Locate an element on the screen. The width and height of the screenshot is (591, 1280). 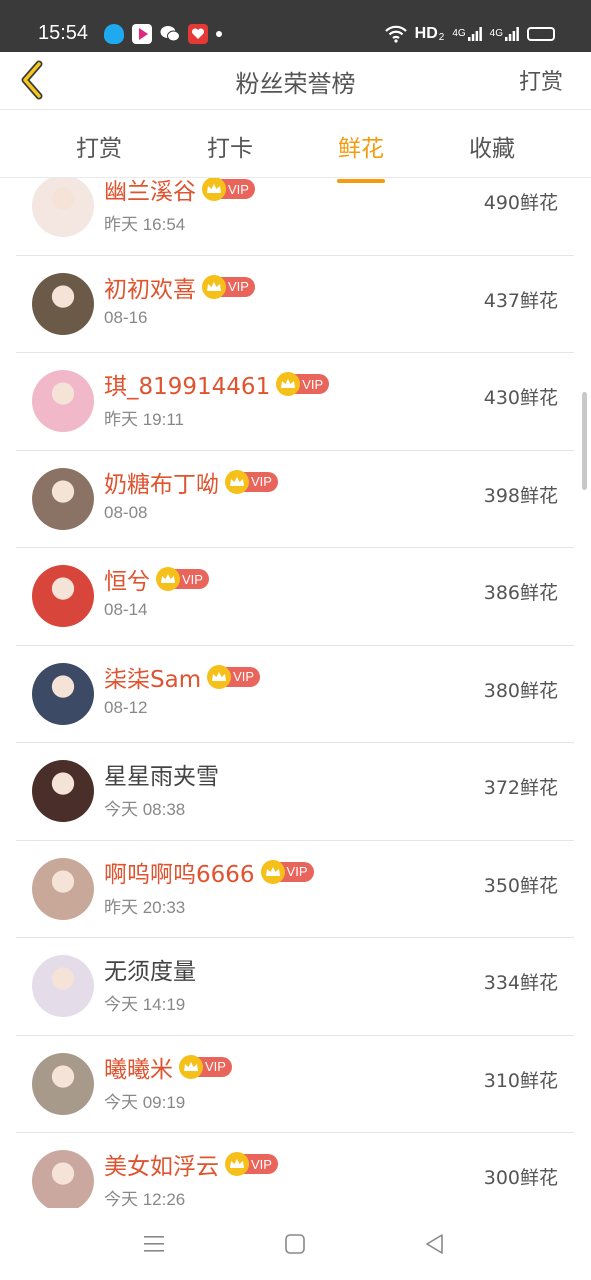
home-button is located at coordinates (295, 1244).